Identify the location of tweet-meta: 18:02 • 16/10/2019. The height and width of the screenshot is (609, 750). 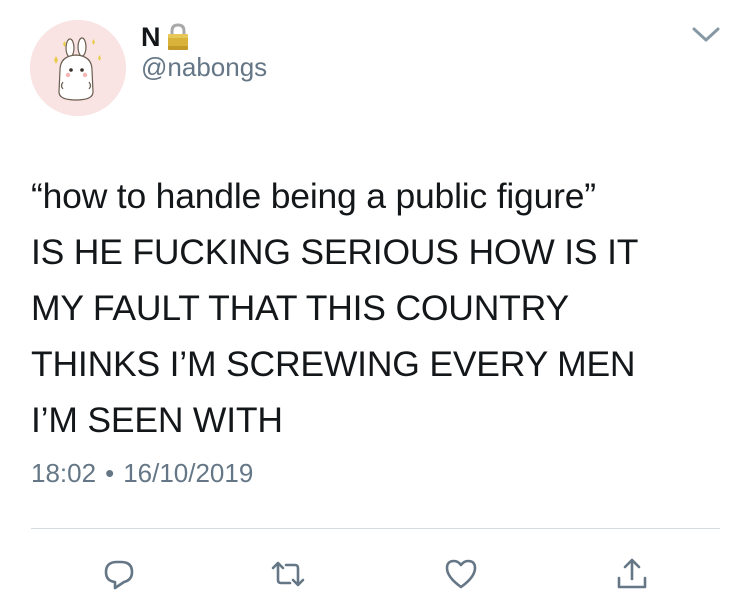
(142, 473).